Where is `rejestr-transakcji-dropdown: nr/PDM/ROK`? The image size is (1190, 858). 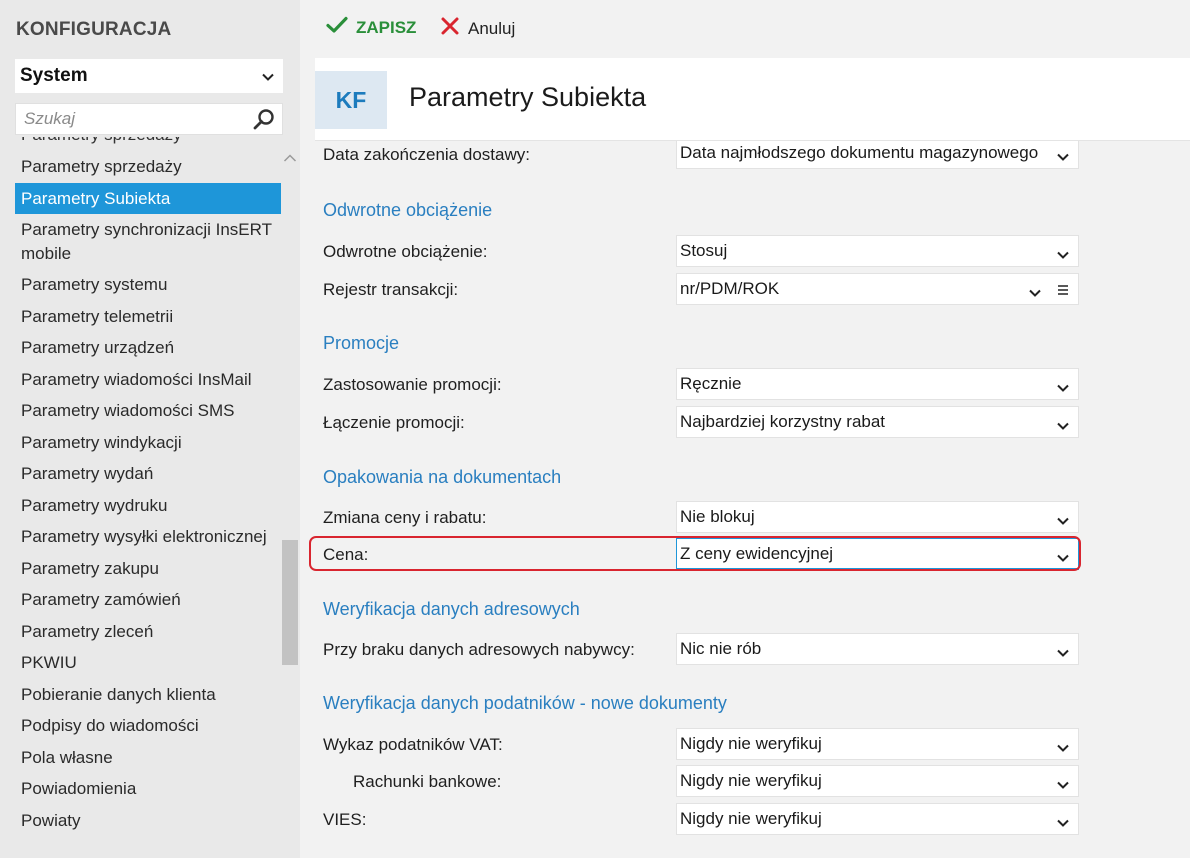
rejestr-transakcji-dropdown: nr/PDM/ROK is located at coordinates (877, 289).